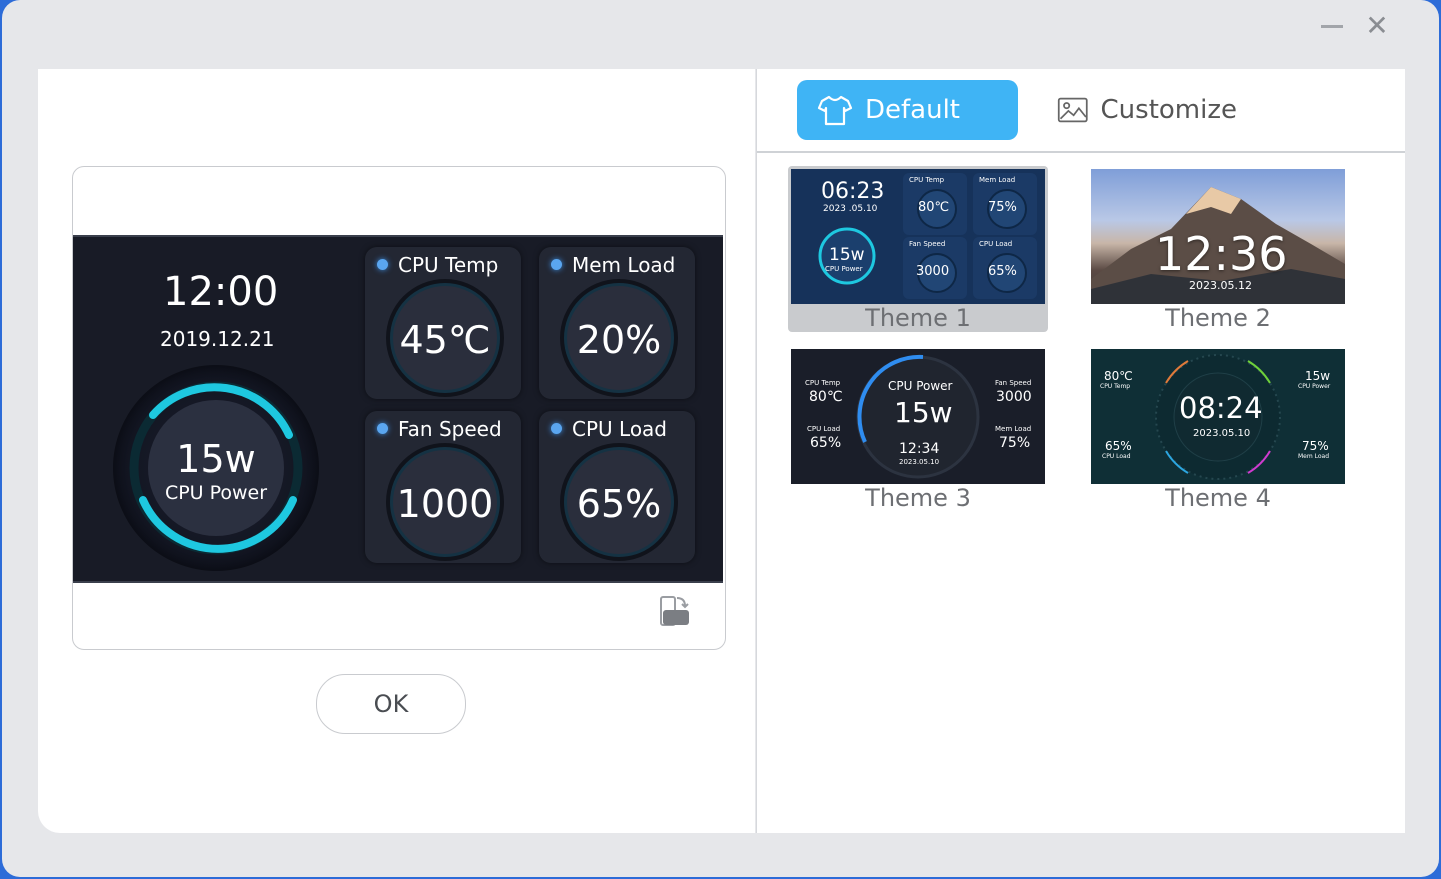  I want to click on cpu-power-gauge: 15w CPU Power, so click(216, 468).